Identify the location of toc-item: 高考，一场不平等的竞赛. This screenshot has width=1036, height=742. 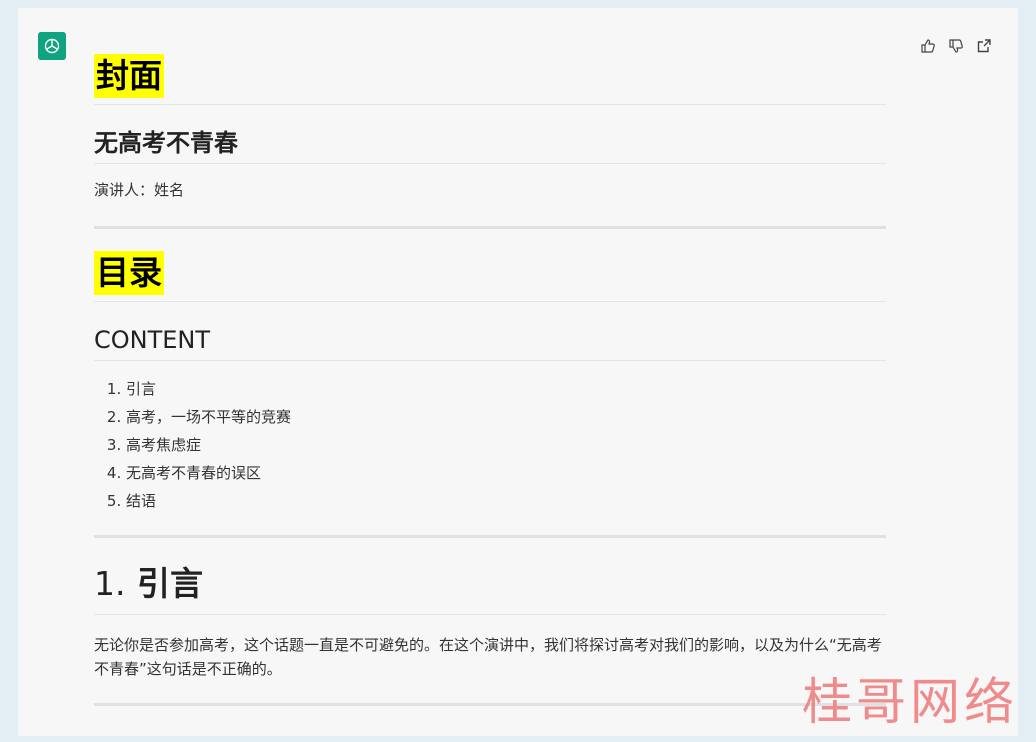
(506, 417).